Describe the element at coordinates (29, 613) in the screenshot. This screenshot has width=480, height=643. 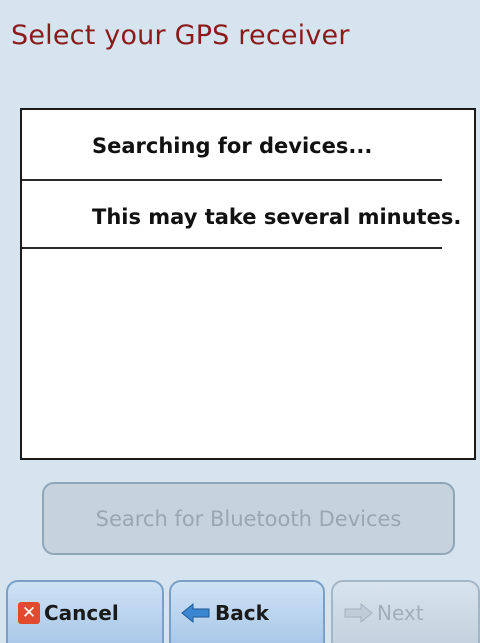
I see `close-icon: ✕` at that location.